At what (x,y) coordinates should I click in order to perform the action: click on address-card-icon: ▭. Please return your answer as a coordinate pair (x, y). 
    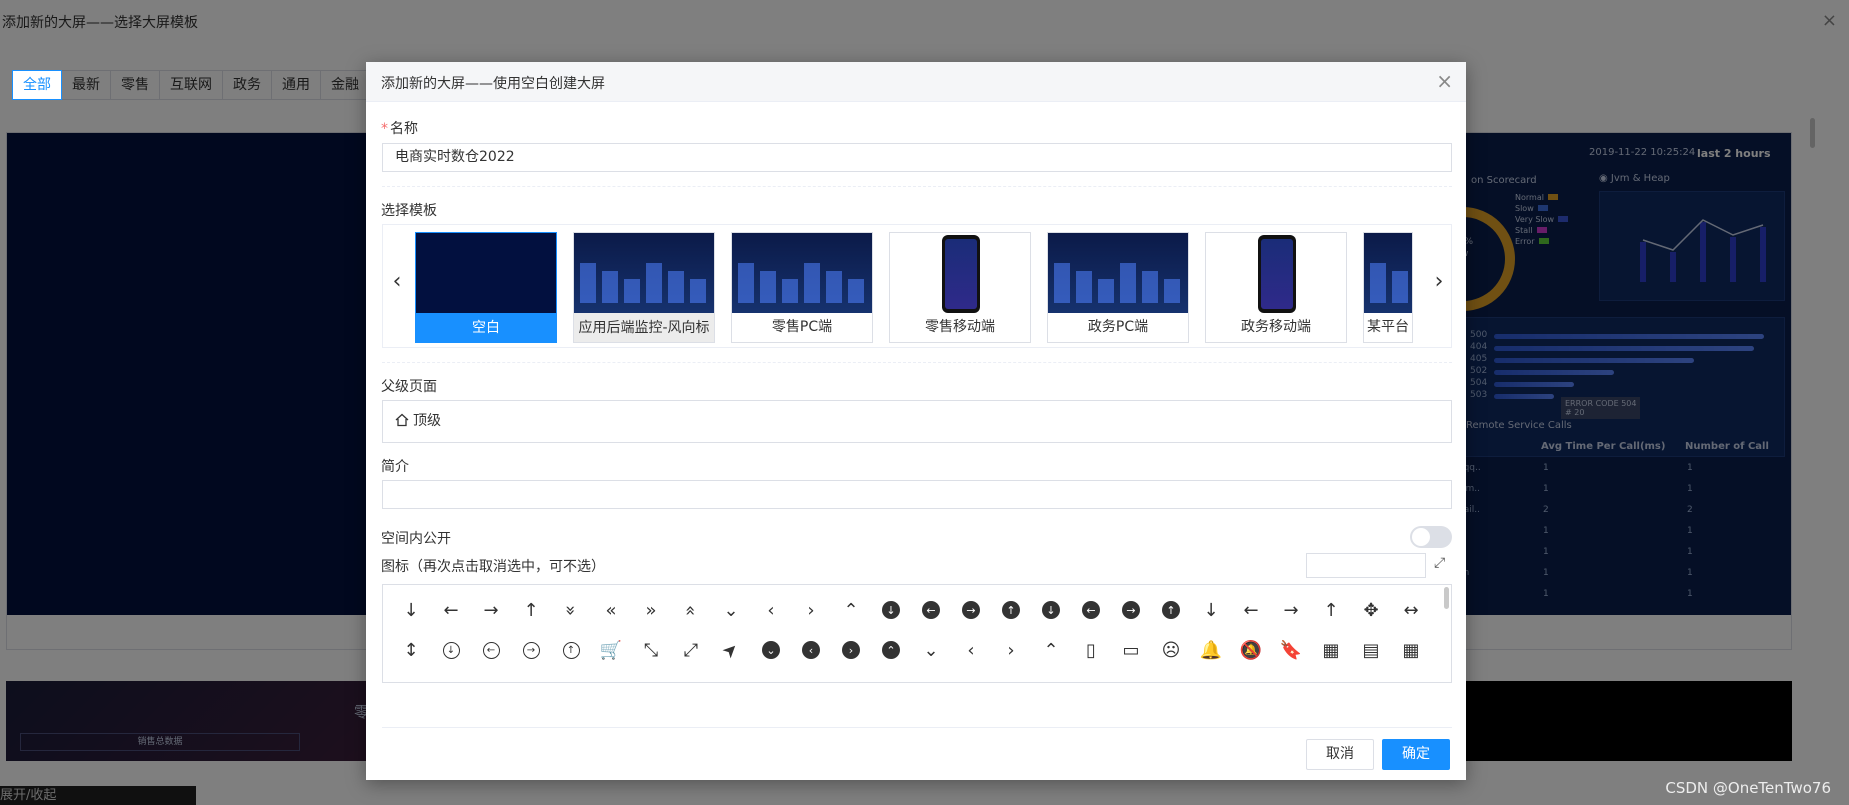
    Looking at the image, I should click on (1131, 650).